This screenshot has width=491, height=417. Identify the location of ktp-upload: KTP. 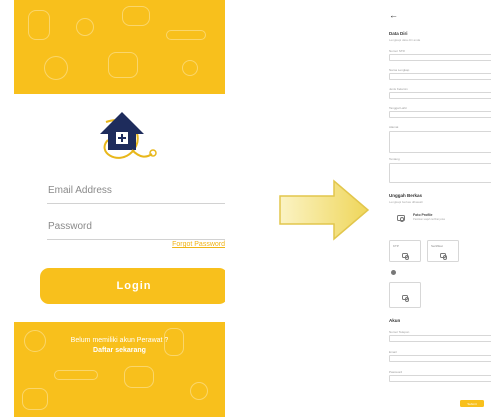
(405, 251).